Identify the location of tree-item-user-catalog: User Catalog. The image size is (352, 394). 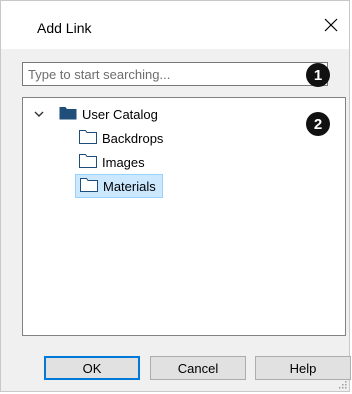
(94, 114).